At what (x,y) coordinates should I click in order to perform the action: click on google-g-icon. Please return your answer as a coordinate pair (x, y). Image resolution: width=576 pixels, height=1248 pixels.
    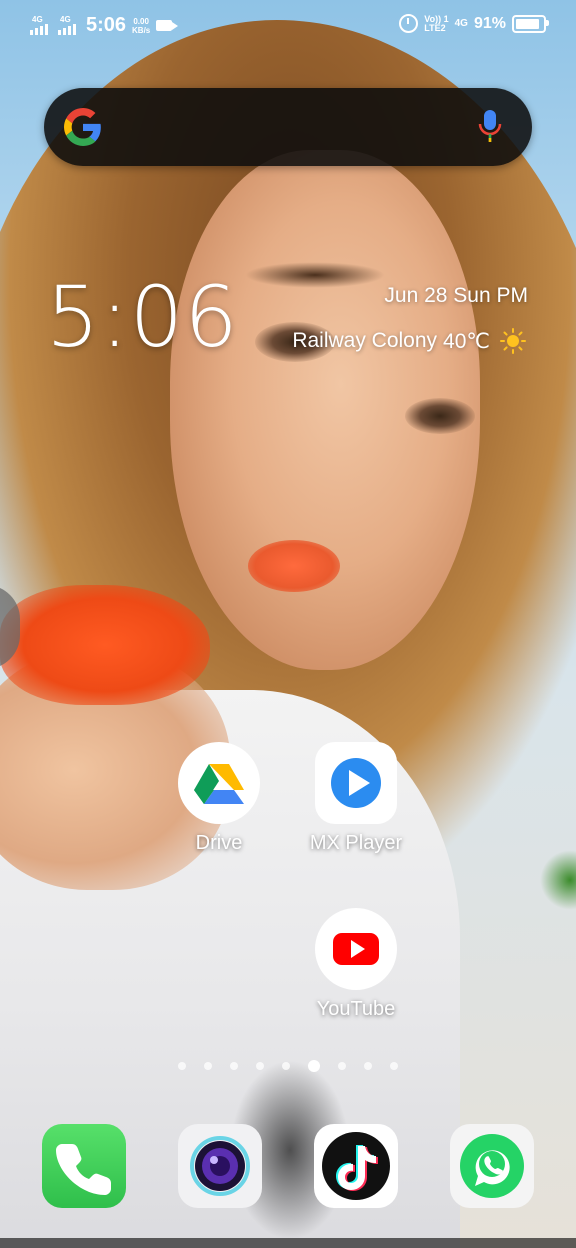
    Looking at the image, I should click on (82, 127).